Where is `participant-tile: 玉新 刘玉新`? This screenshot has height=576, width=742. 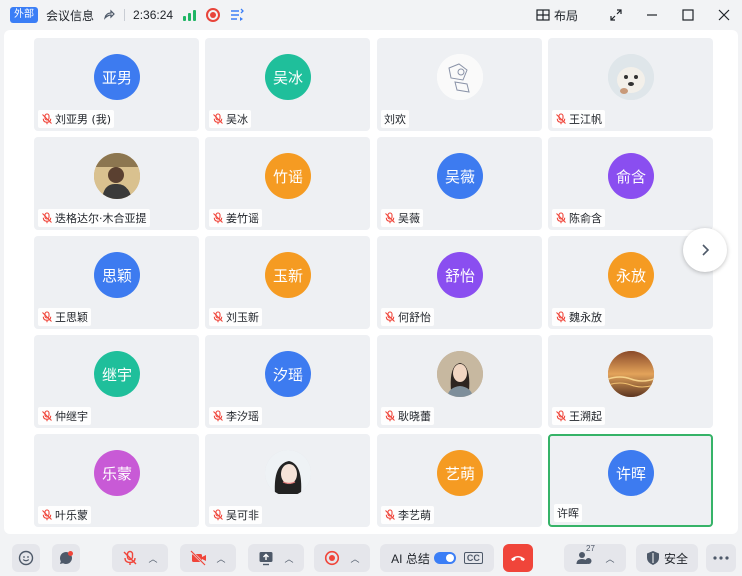 participant-tile: 玉新 刘玉新 is located at coordinates (287, 282).